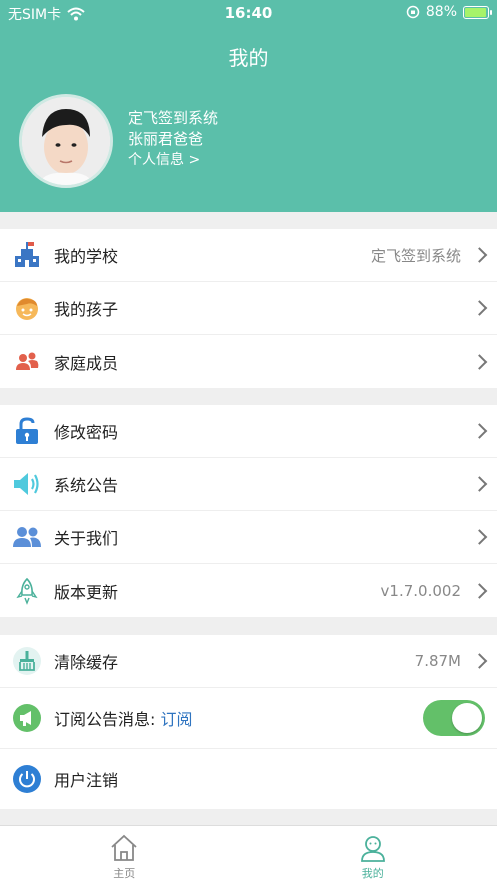 This screenshot has height=883, width=497. Describe the element at coordinates (415, 255) in the screenshot. I see `menu-value: 定飞签到系统` at that location.